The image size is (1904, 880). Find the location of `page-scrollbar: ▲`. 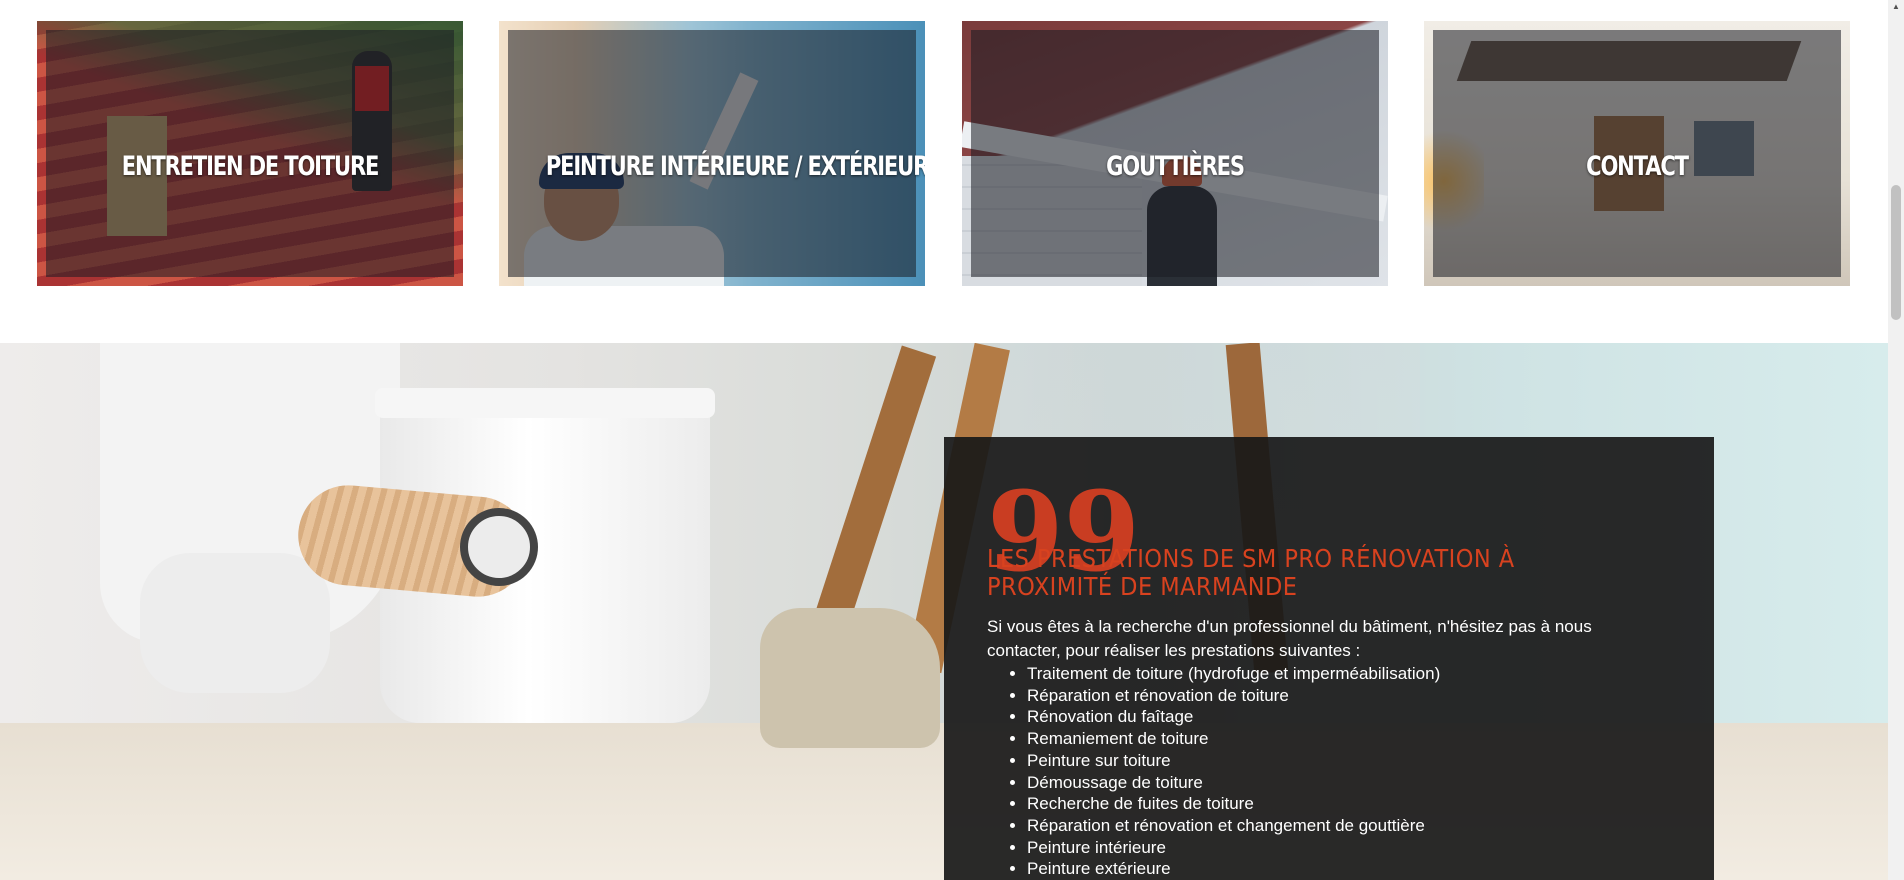

page-scrollbar: ▲ is located at coordinates (1896, 440).